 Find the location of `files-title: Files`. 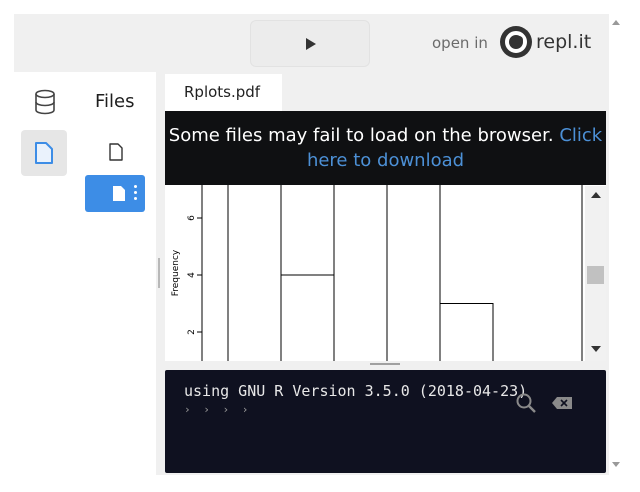

files-title: Files is located at coordinates (115, 101).